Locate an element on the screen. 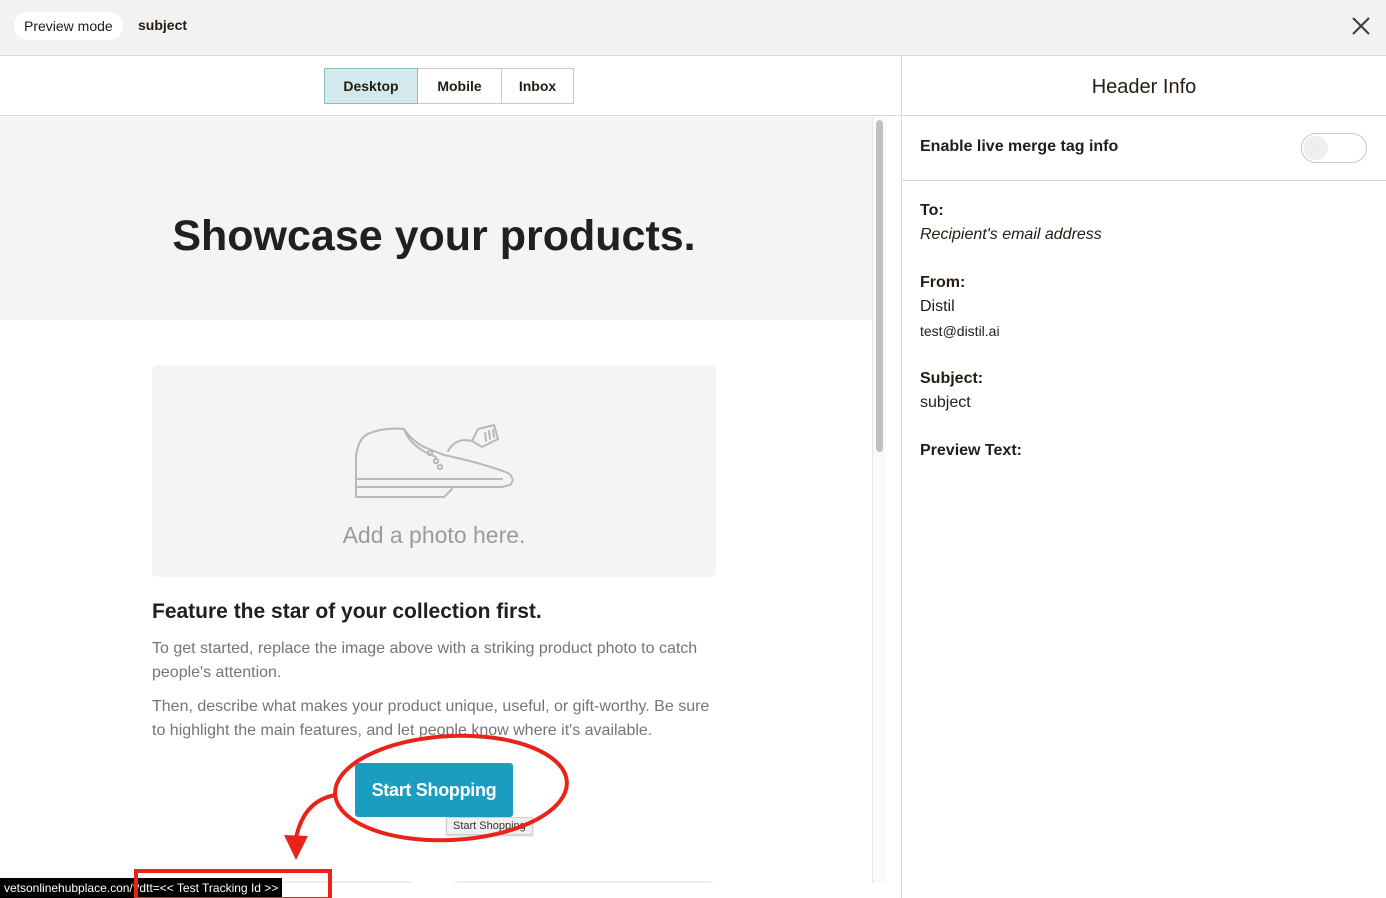 The image size is (1386, 898). photo-placeholder: Add a photo here. is located at coordinates (434, 471).